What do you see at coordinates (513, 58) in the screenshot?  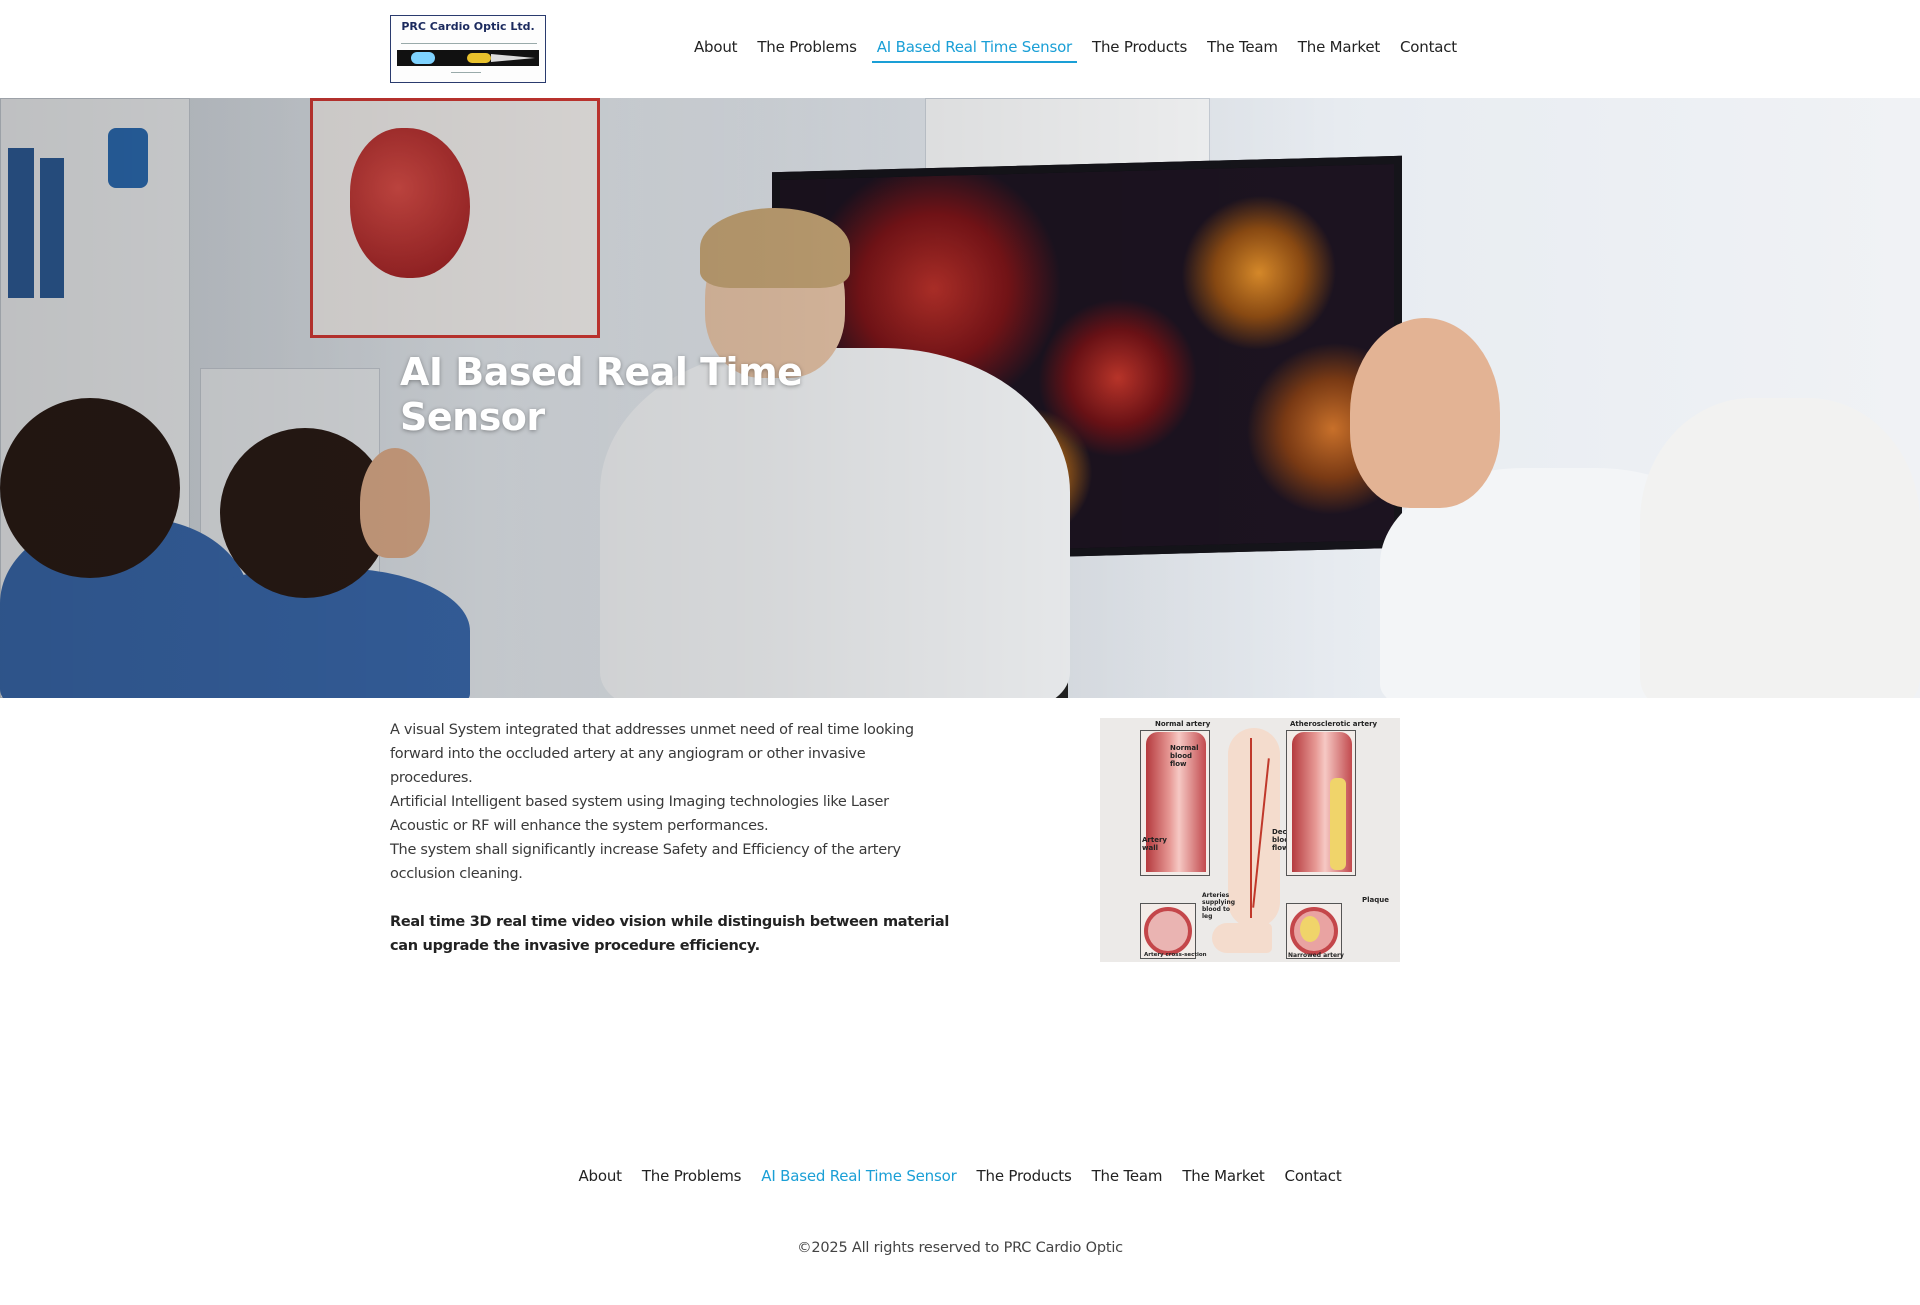 I see `logo-catheter-wedge` at bounding box center [513, 58].